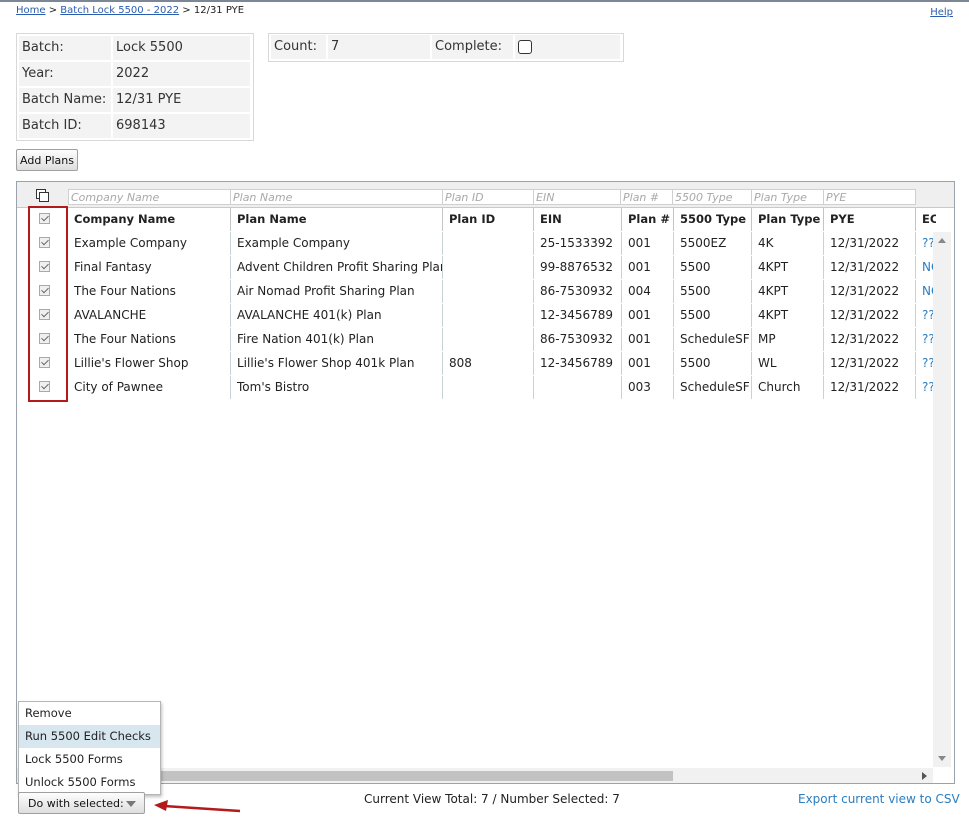  I want to click on cell-plan-number: 004, so click(648, 291).